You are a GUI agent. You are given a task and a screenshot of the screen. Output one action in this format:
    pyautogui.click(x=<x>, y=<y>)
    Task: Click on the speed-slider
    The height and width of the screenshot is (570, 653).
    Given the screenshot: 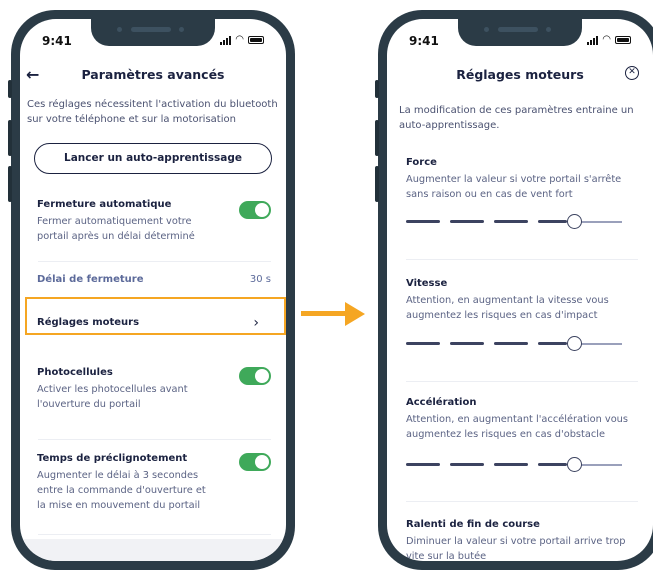 What is the action you would take?
    pyautogui.click(x=514, y=343)
    